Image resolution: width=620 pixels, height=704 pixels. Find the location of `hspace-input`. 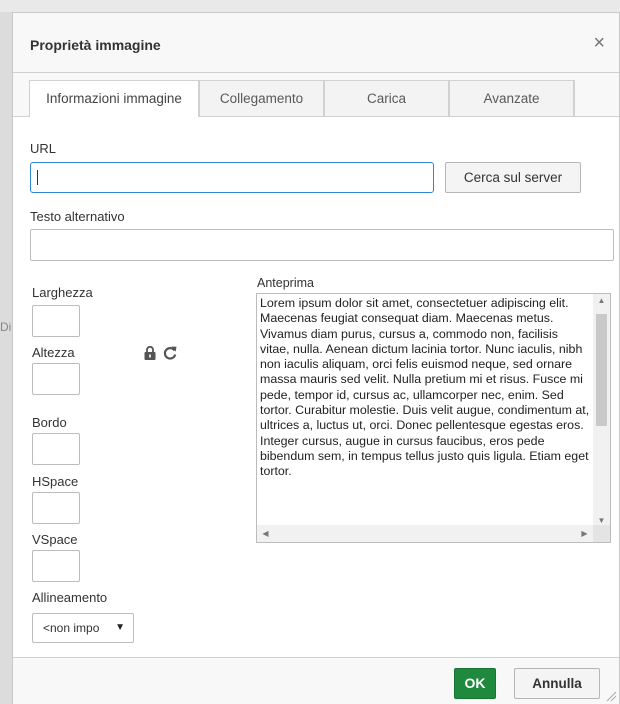

hspace-input is located at coordinates (56, 508).